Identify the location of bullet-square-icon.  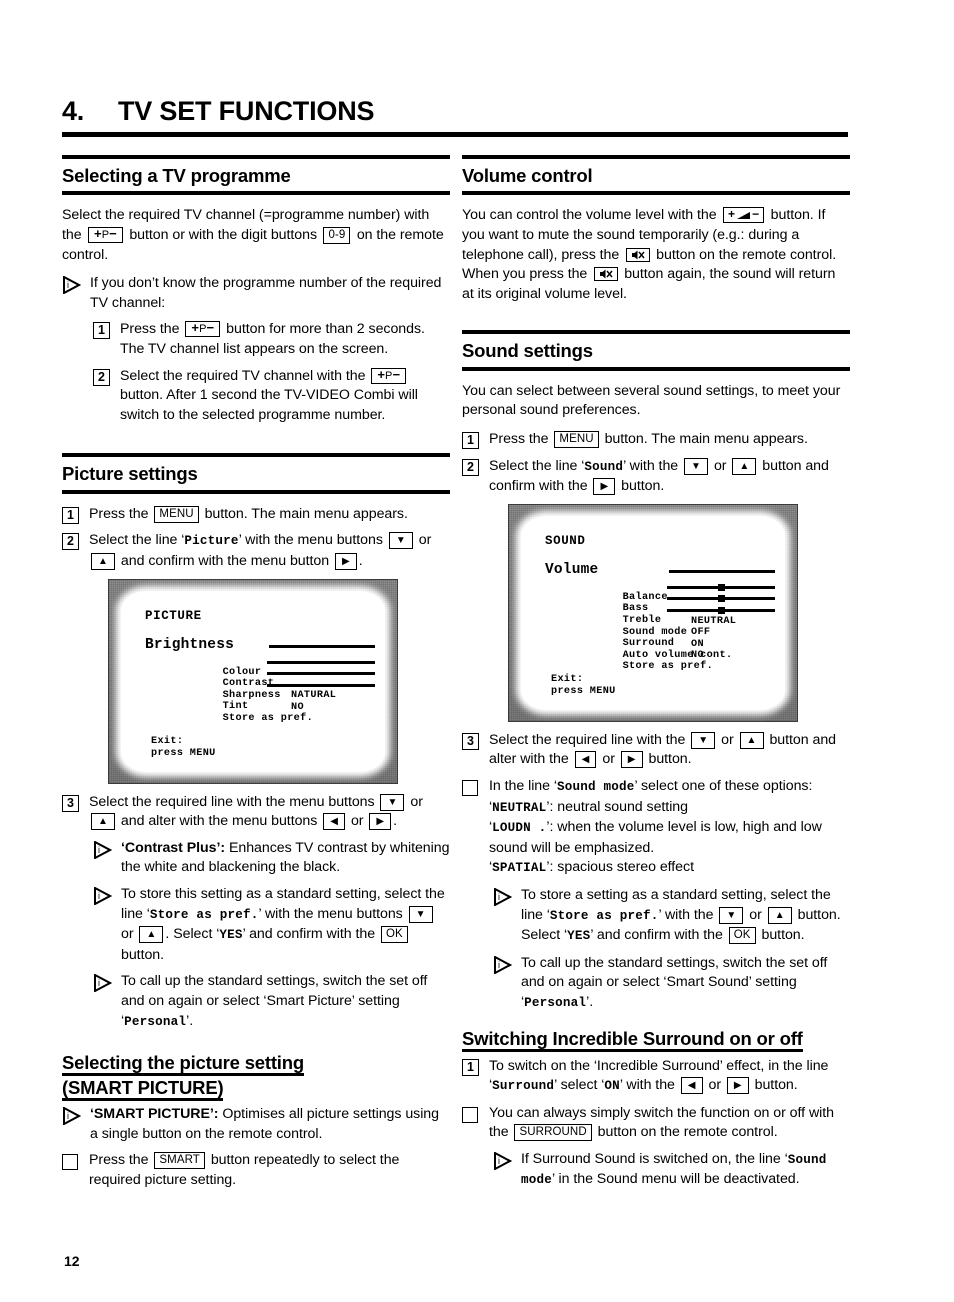
(70, 1162).